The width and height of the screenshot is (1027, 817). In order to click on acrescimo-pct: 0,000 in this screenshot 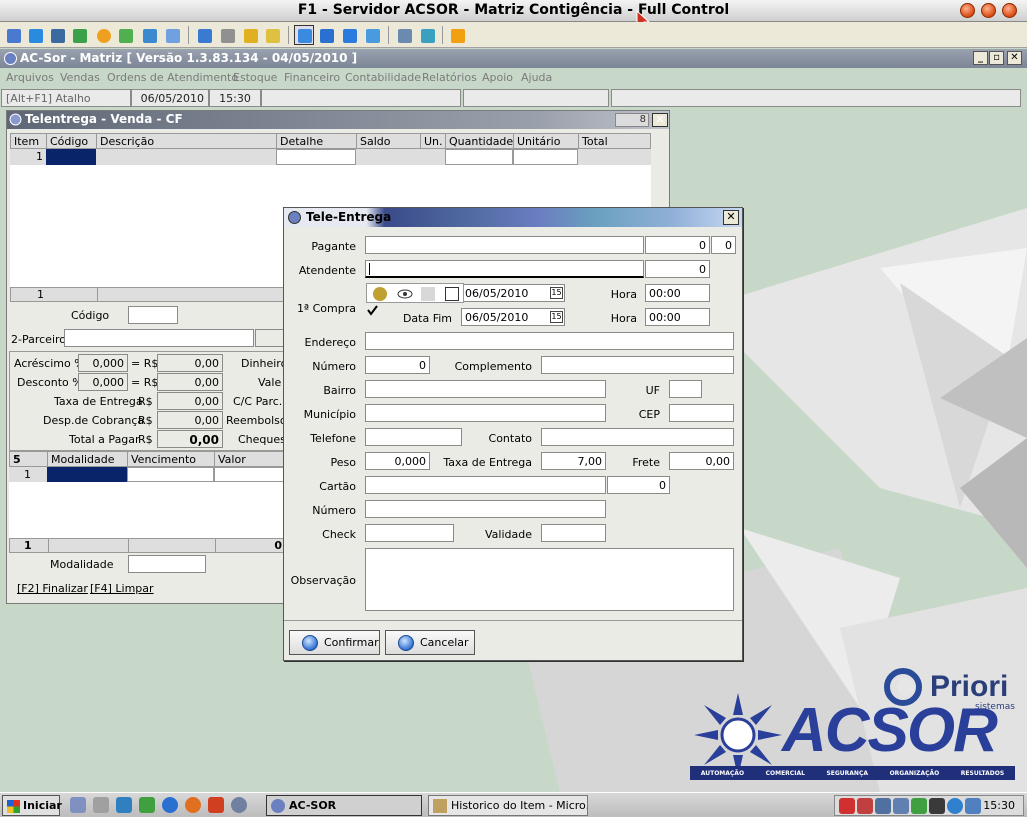, I will do `click(103, 363)`.